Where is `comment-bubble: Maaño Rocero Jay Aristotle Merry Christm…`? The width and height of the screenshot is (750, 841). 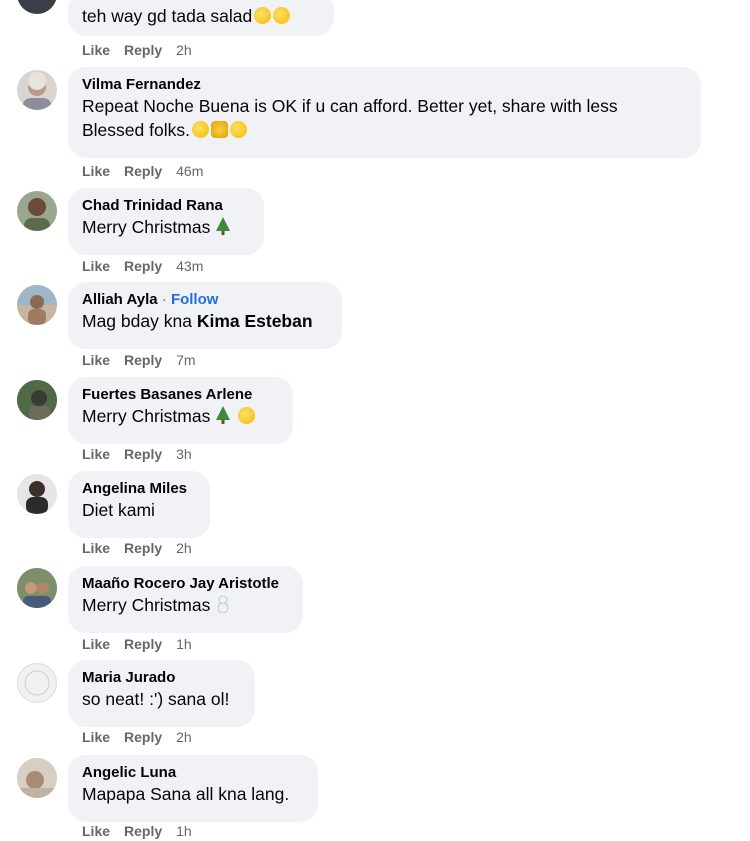
comment-bubble: Maaño Rocero Jay Aristotle Merry Christm… is located at coordinates (185, 599).